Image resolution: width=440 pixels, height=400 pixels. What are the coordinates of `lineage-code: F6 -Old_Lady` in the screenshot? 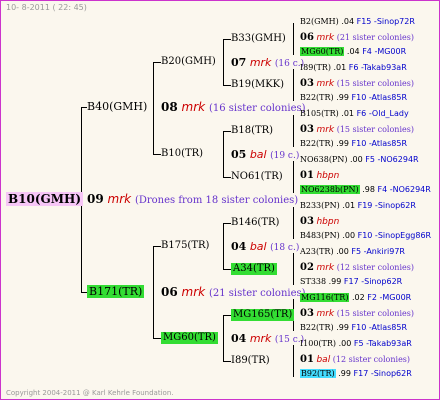 It's located at (383, 113).